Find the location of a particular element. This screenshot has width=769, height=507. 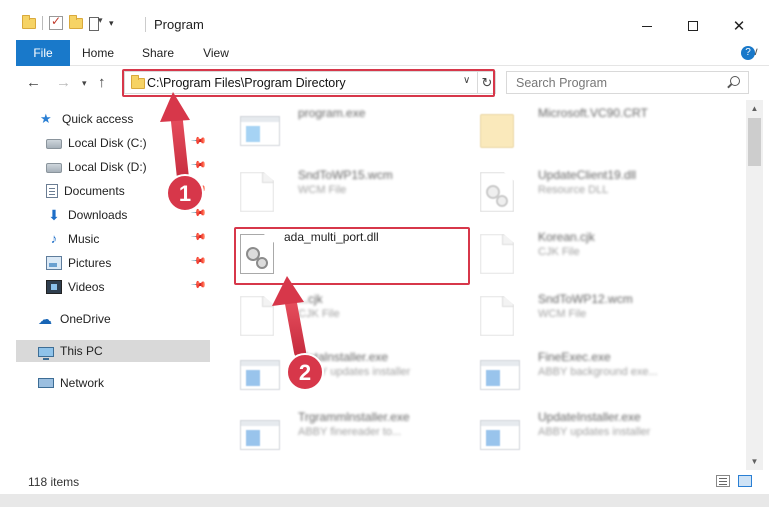

dll-icon is located at coordinates (497, 192).